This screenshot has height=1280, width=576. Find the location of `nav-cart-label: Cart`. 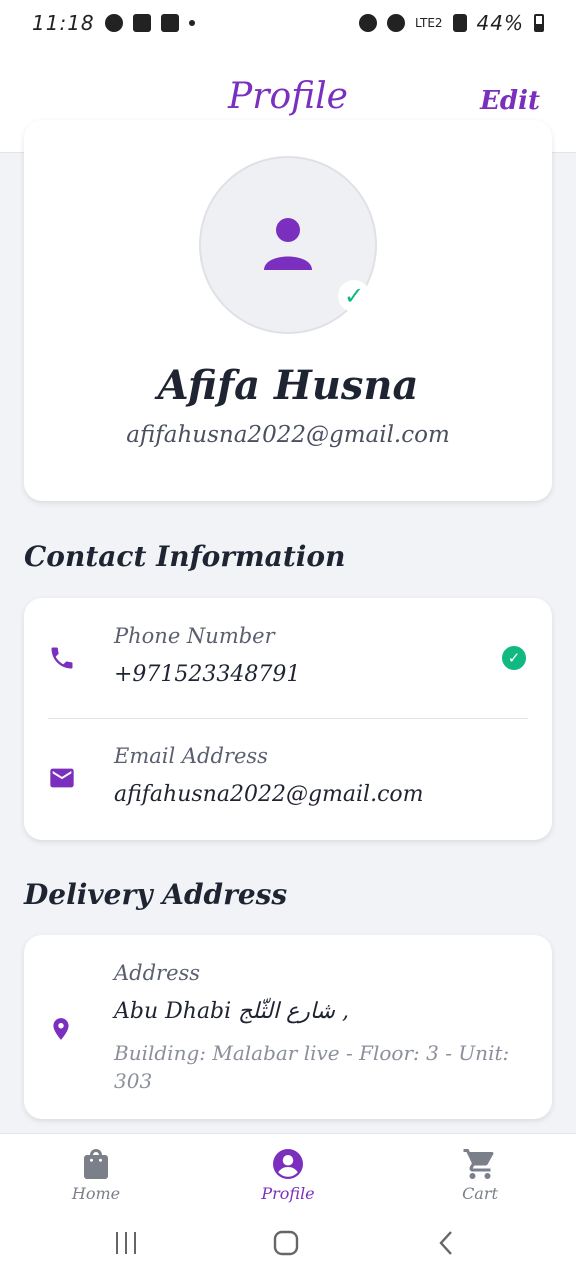

nav-cart-label: Cart is located at coordinates (480, 1193).